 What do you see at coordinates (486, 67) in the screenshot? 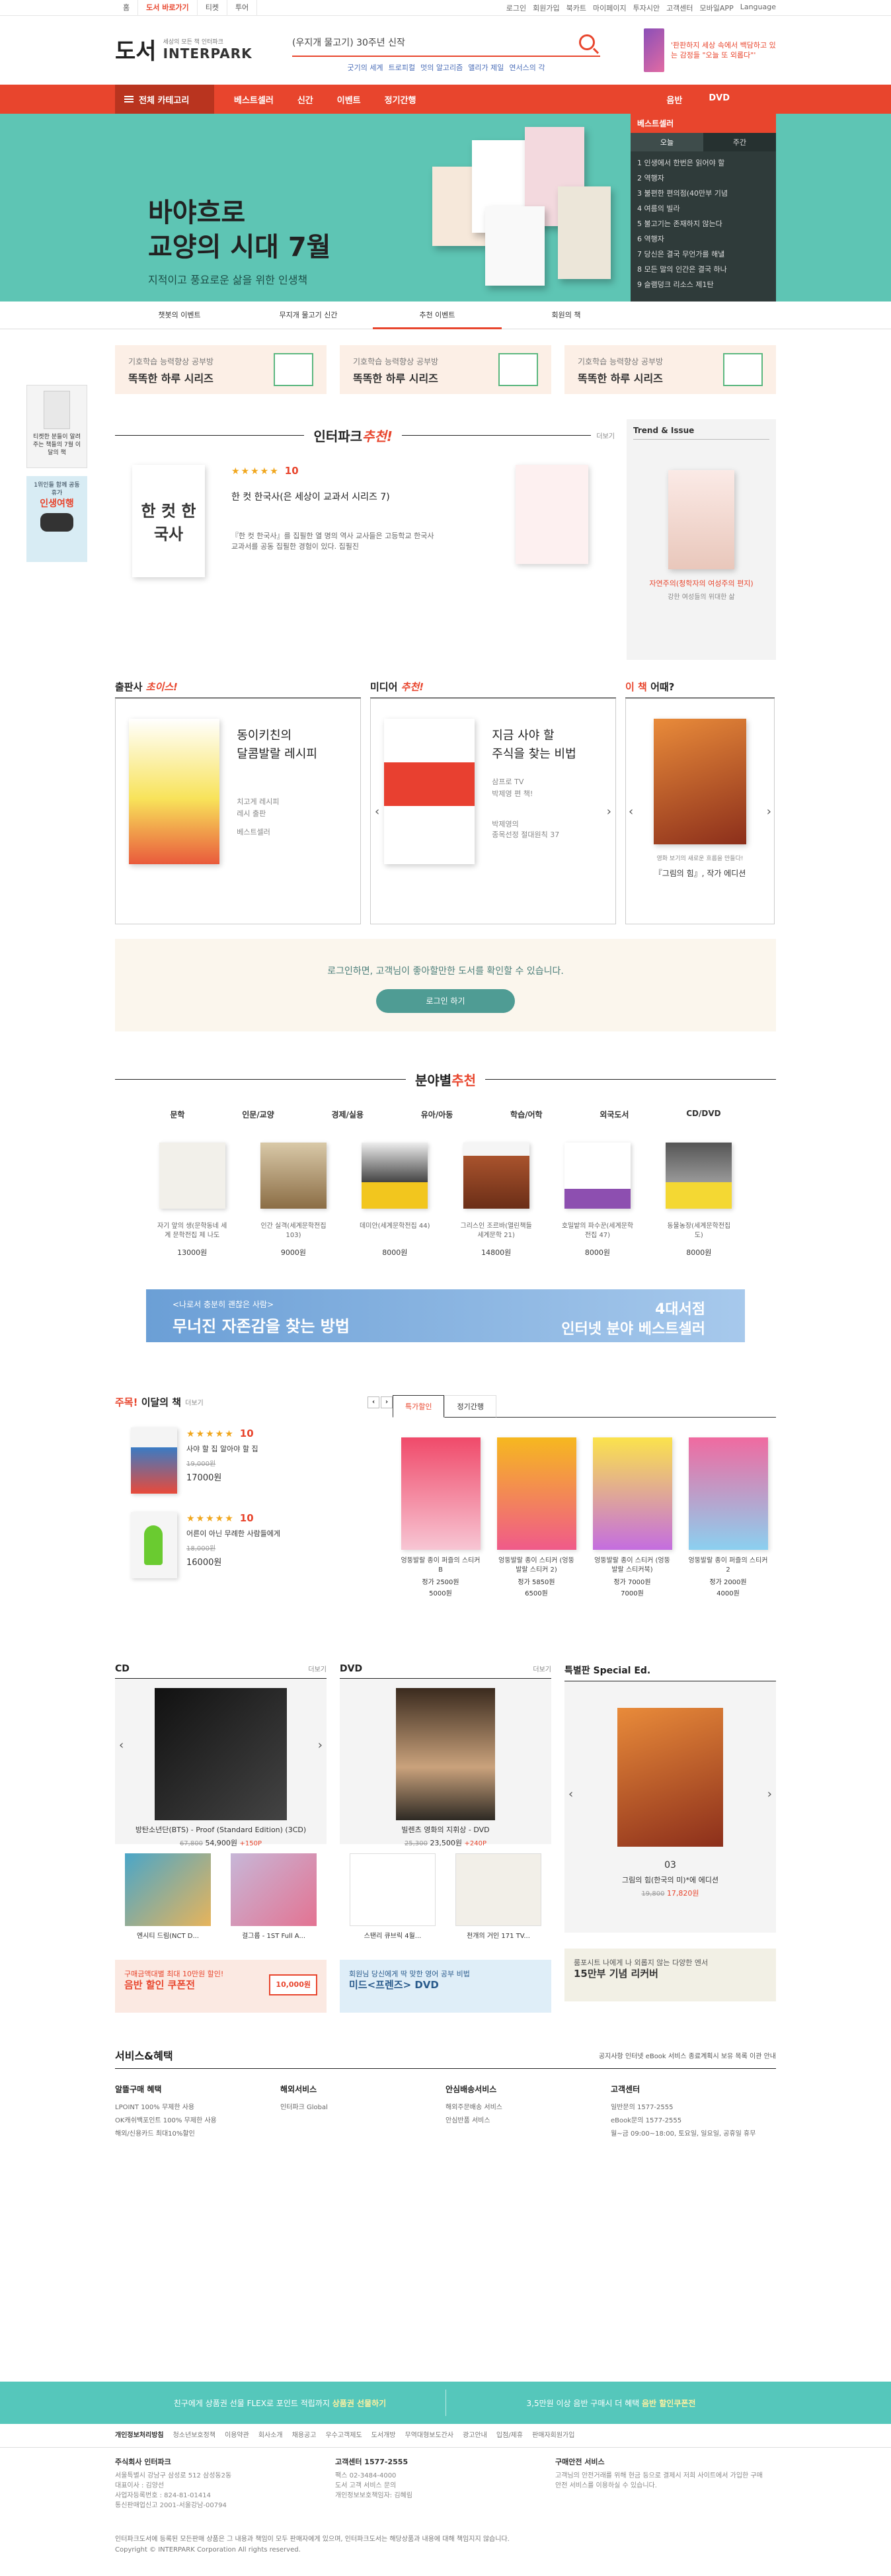
I see `keyword: 앨리가 제일` at bounding box center [486, 67].